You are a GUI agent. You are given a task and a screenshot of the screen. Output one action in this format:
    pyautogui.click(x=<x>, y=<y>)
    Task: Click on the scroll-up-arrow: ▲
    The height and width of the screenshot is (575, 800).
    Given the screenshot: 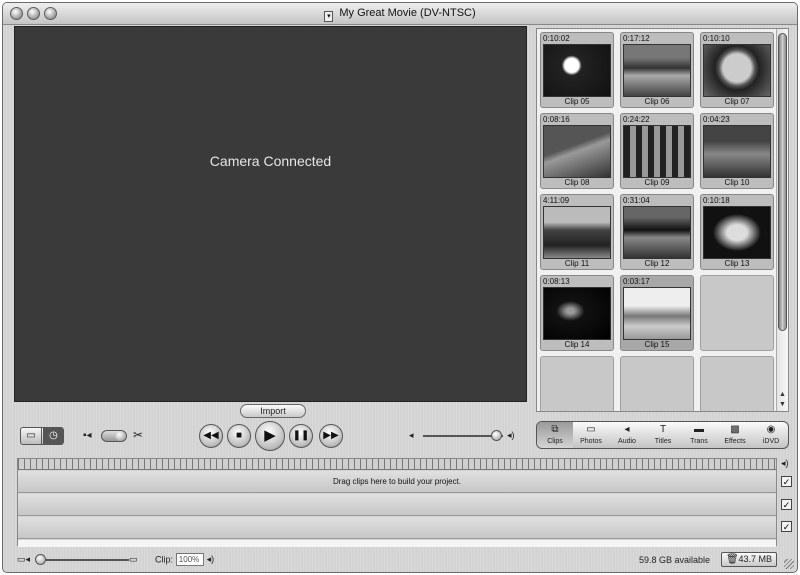 What is the action you would take?
    pyautogui.click(x=782, y=394)
    